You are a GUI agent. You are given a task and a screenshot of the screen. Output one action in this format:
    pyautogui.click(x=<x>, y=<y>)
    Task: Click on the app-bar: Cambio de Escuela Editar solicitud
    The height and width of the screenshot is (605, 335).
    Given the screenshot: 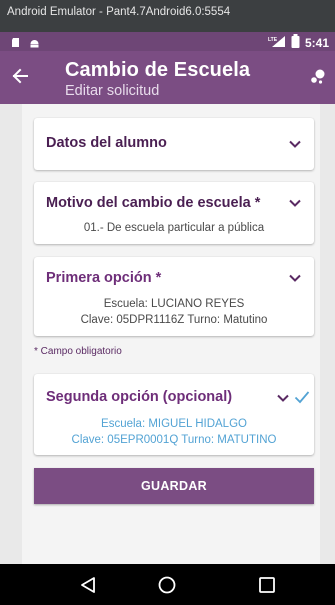 What is the action you would take?
    pyautogui.click(x=167, y=77)
    